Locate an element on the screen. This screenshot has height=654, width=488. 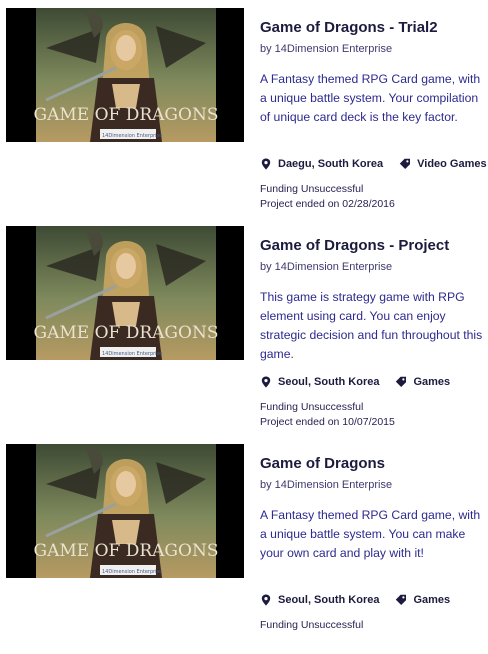
project-title: Game of Dragons is located at coordinates (372, 464).